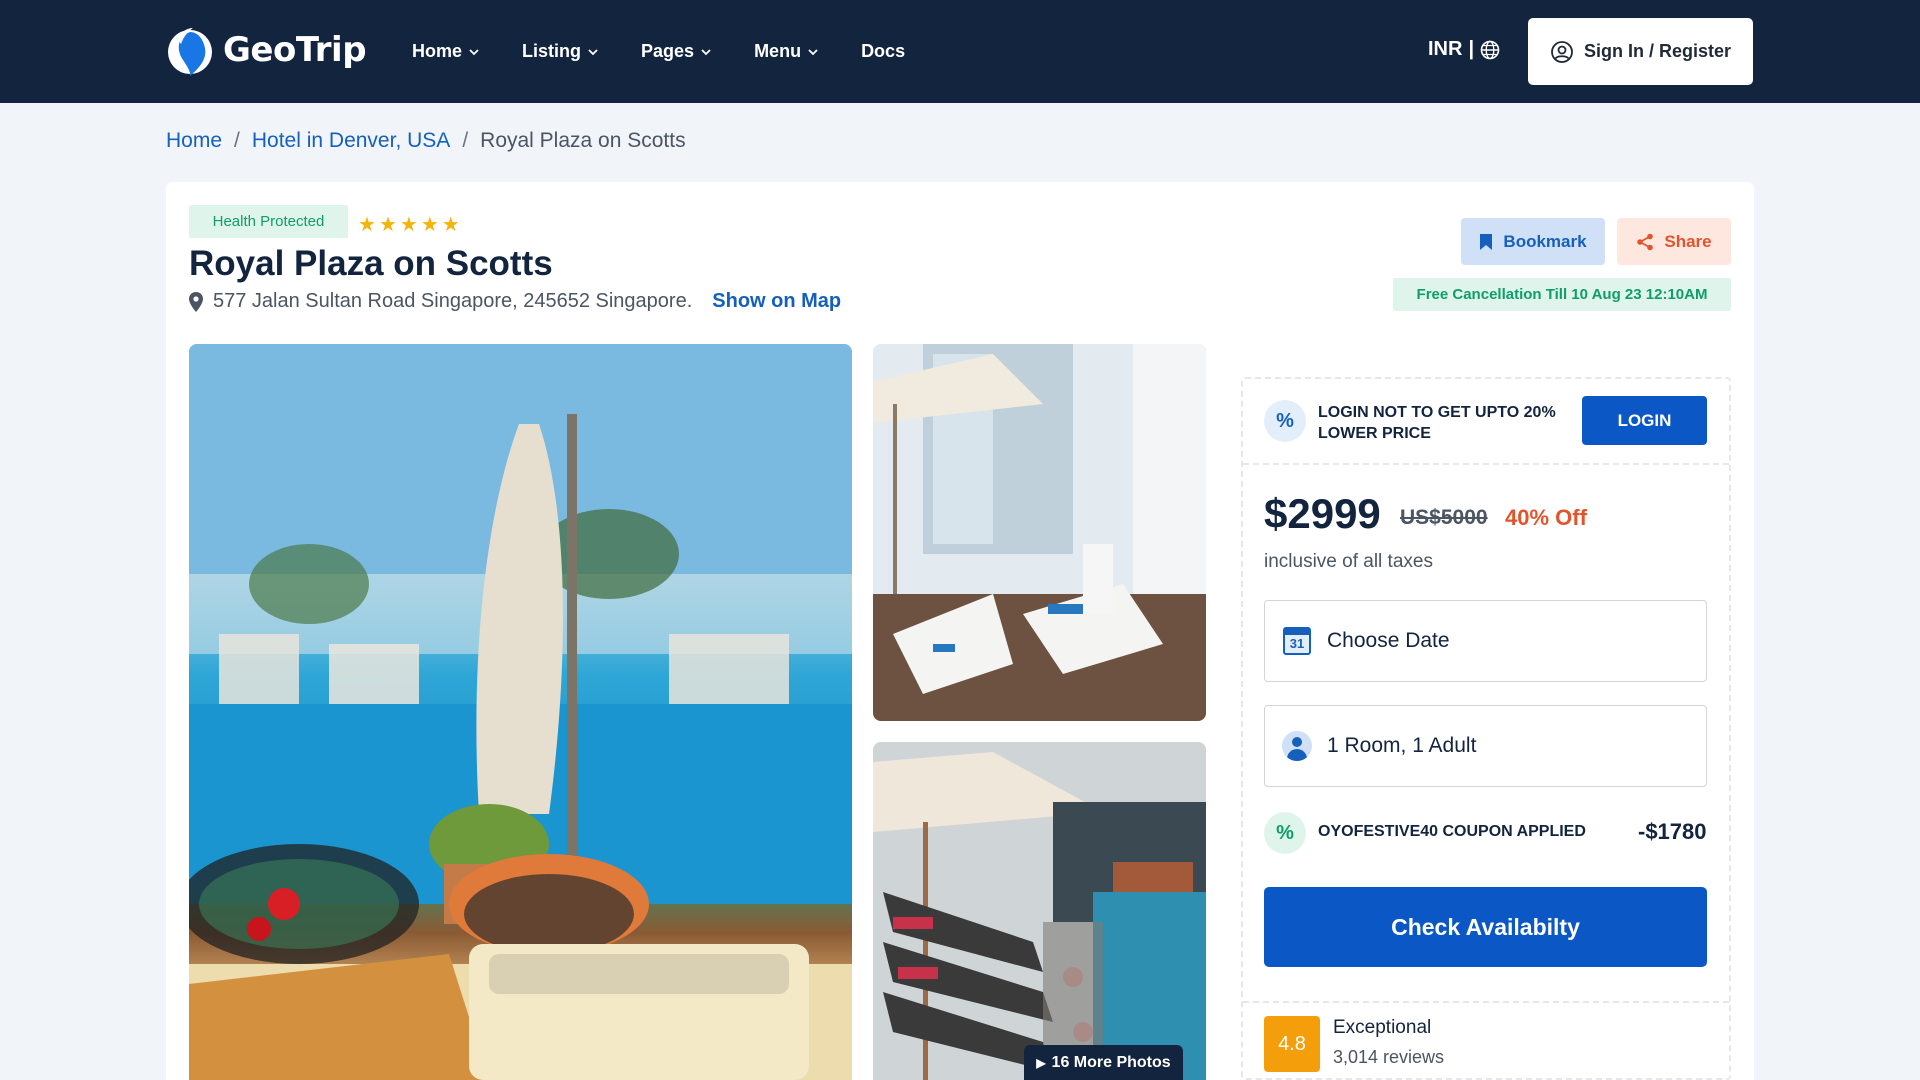 The height and width of the screenshot is (1080, 1920). I want to click on share-button: Share, so click(1674, 241).